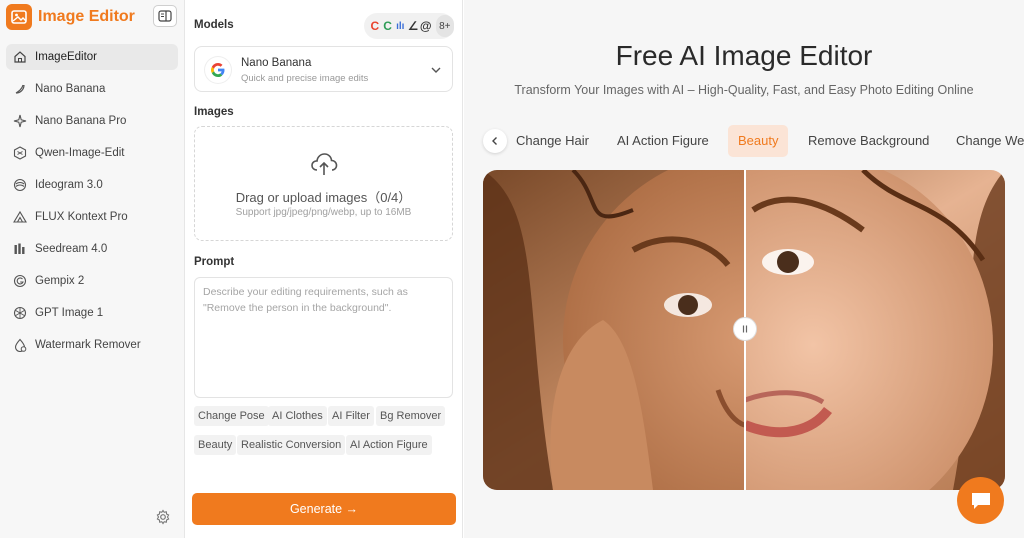  I want to click on sidebar-item-watermark-remover: Watermark Remover, so click(92, 345).